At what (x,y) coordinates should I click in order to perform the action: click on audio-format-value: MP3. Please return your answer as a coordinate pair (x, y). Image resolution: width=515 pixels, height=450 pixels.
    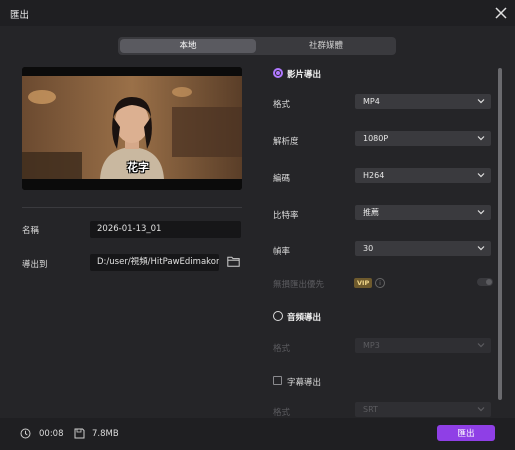
    Looking at the image, I should click on (371, 345).